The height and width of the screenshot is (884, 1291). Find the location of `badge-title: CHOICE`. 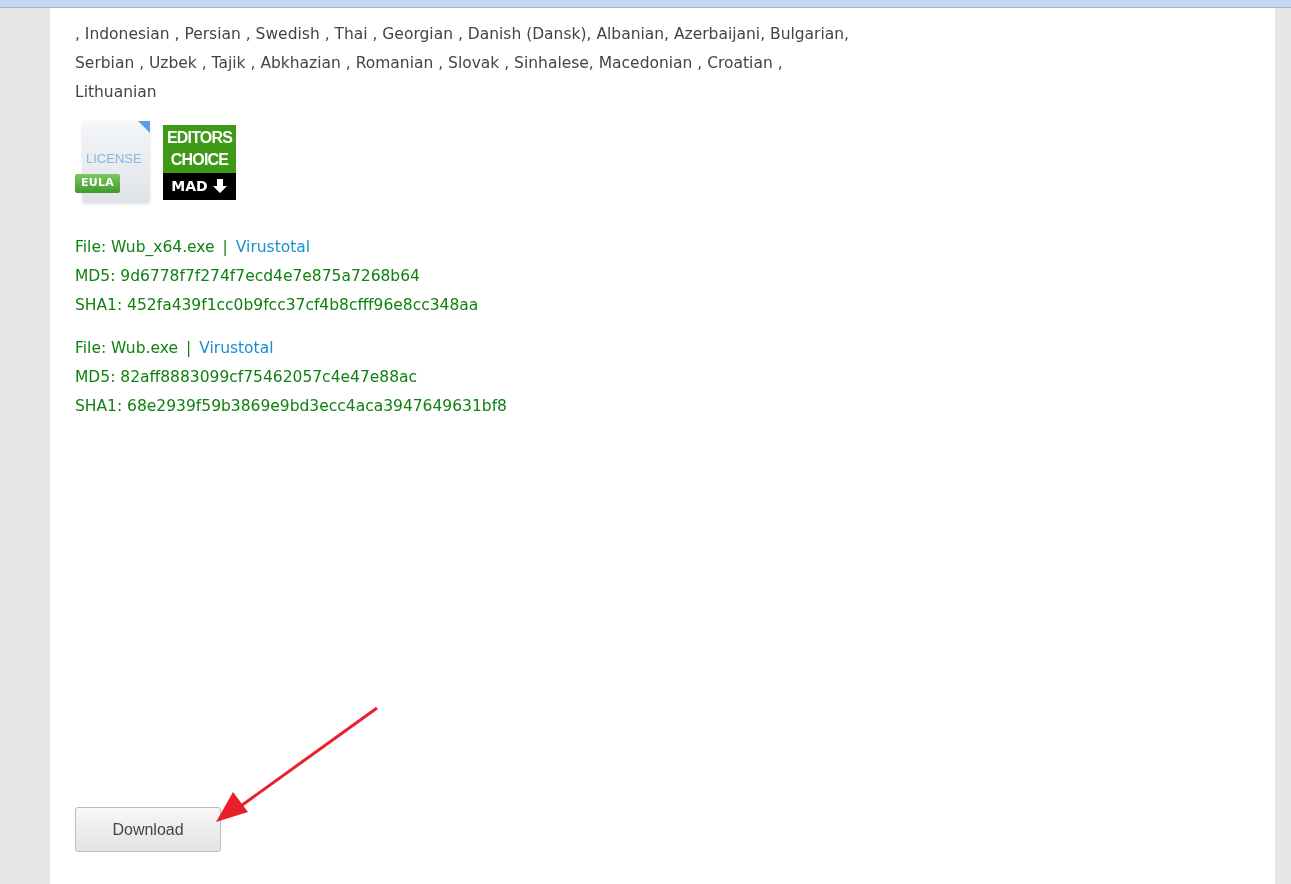

badge-title: CHOICE is located at coordinates (199, 159).